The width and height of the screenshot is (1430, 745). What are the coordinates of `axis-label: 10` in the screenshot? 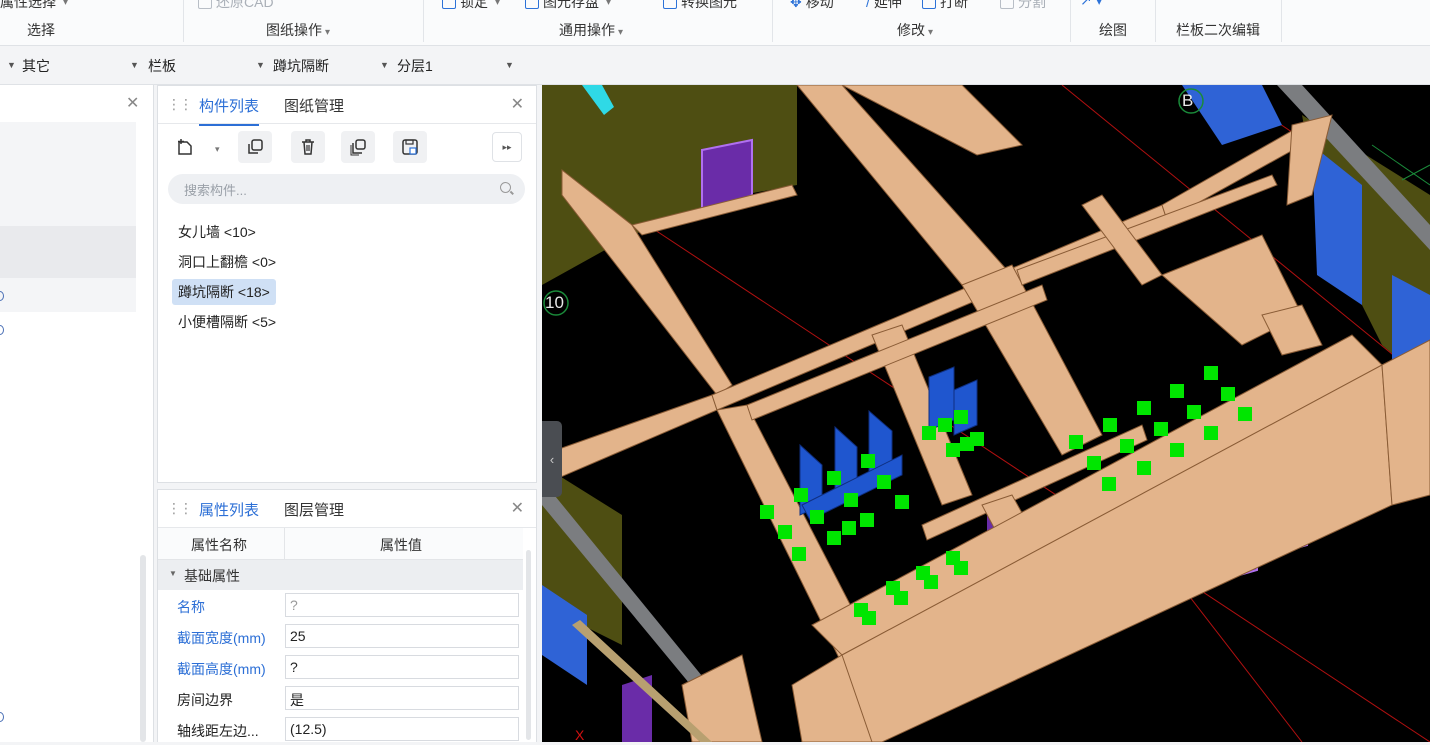 It's located at (554, 302).